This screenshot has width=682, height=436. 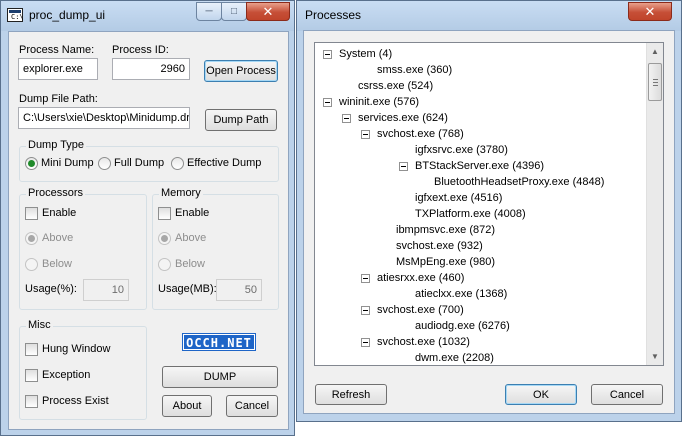 What do you see at coordinates (67, 15) in the screenshot?
I see `window-title: proc_dump_ui` at bounding box center [67, 15].